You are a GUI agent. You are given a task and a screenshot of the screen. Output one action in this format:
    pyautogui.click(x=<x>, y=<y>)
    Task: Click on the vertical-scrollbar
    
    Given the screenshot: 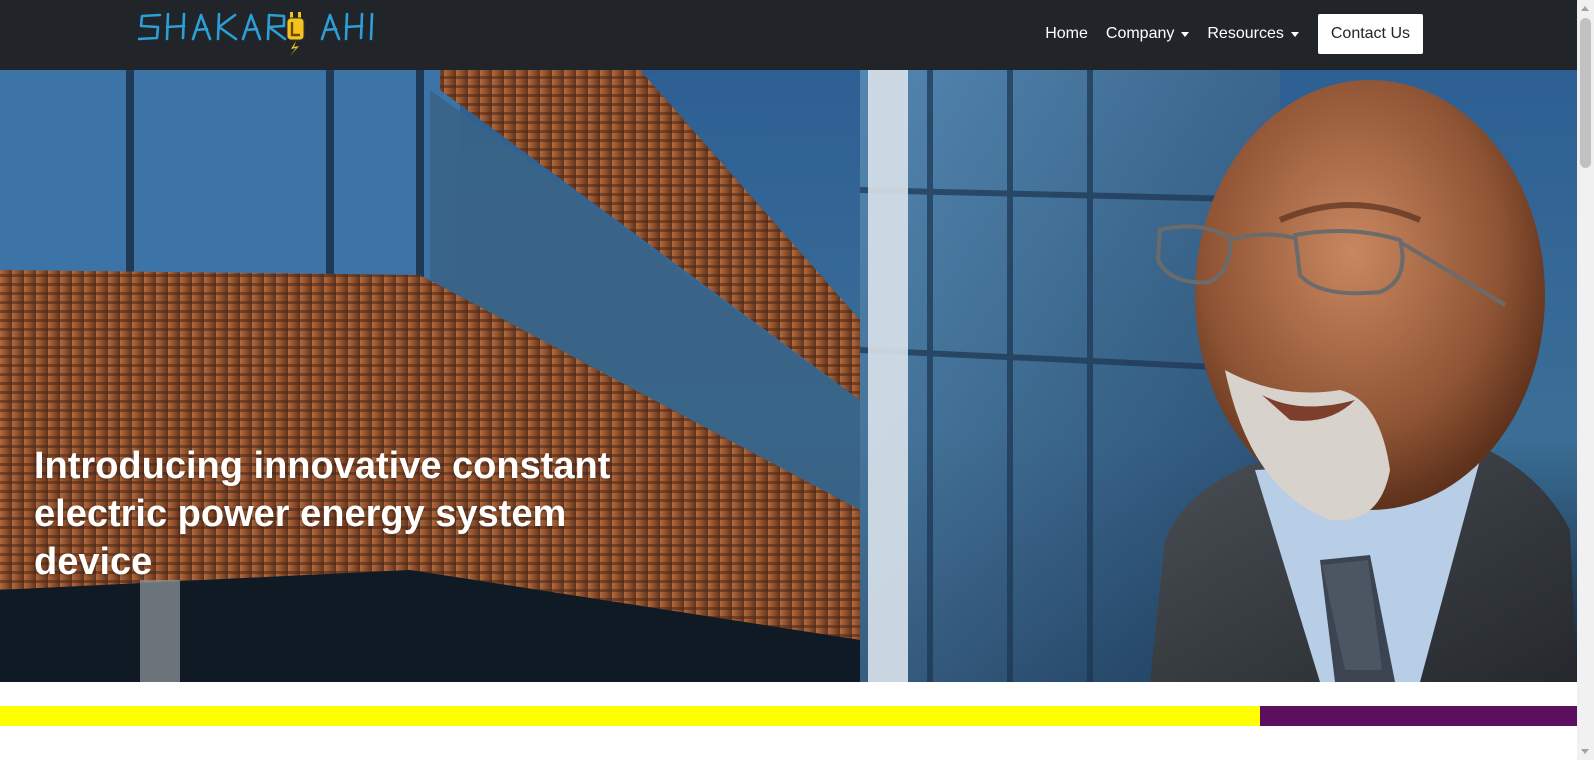 What is the action you would take?
    pyautogui.click(x=1585, y=380)
    